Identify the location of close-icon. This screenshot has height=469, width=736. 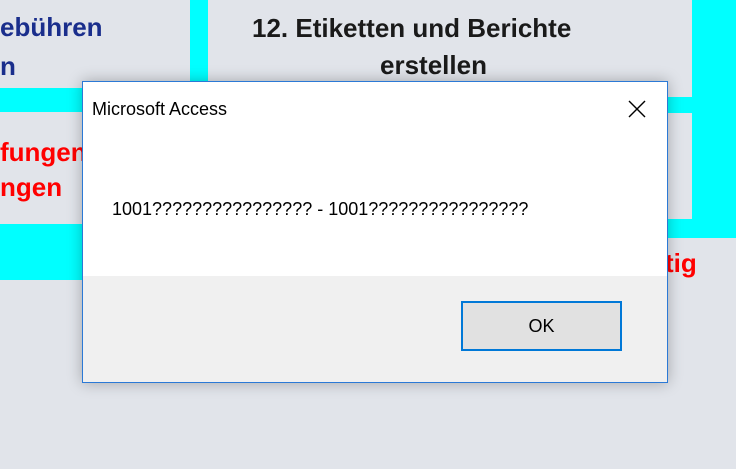
(637, 109).